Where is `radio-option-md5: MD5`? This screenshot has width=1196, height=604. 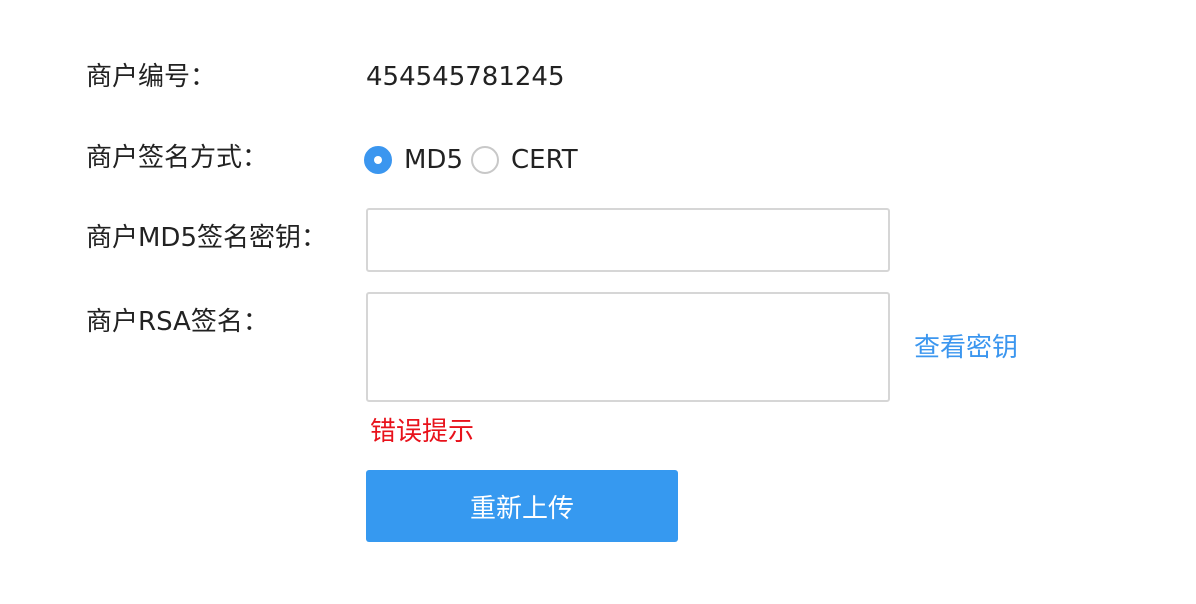
radio-option-md5: MD5 is located at coordinates (417, 160).